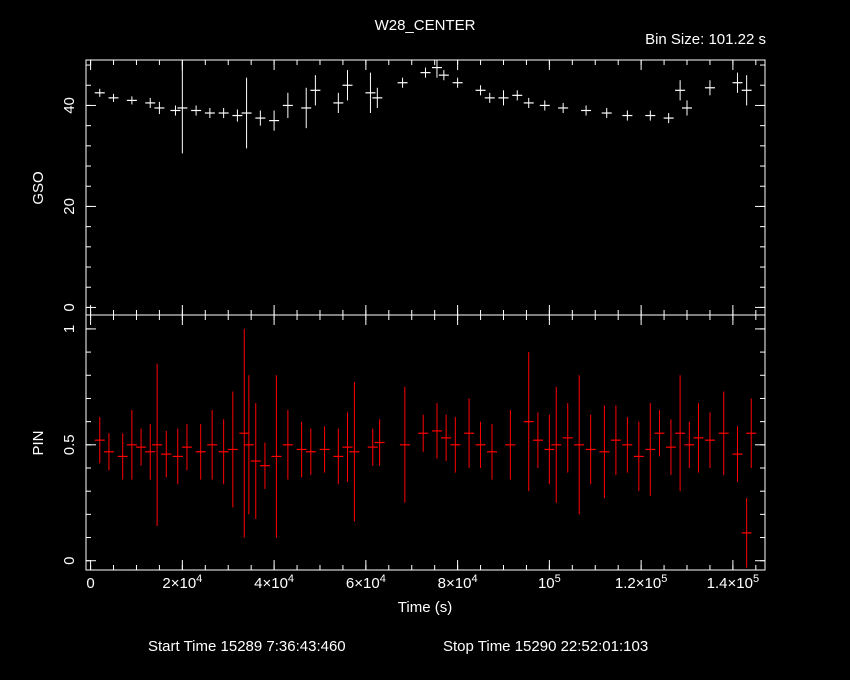 Image resolution: width=850 pixels, height=680 pixels. Describe the element at coordinates (69, 307) in the screenshot. I see `gso-y-tick-label: 0` at that location.